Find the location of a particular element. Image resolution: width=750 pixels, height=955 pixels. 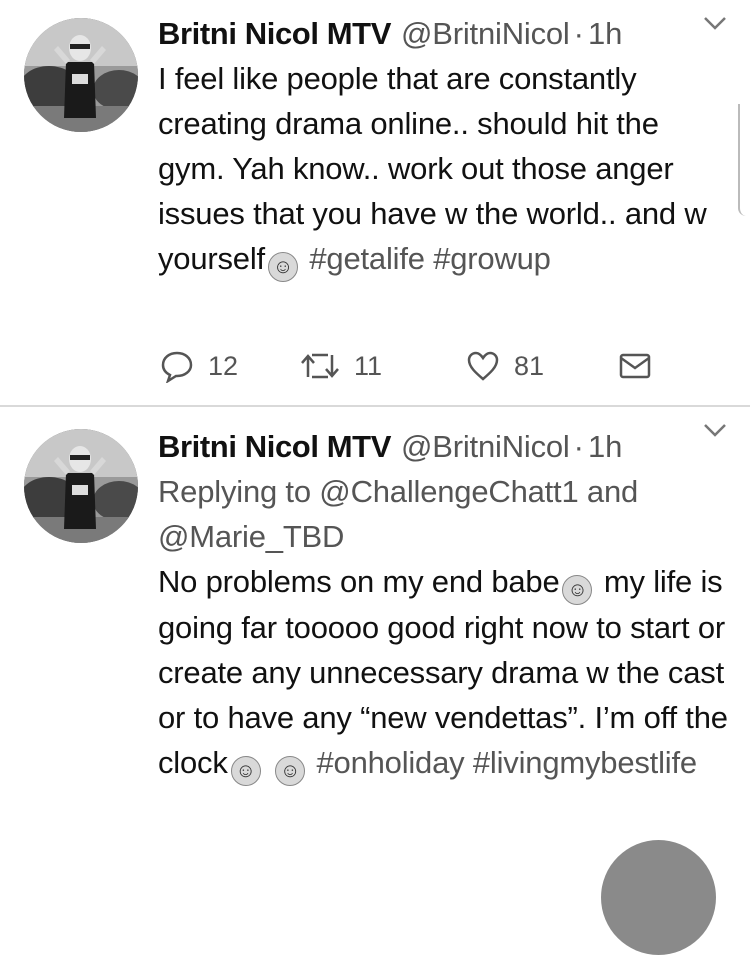

hashtag-link: #onholiday is located at coordinates (390, 762).